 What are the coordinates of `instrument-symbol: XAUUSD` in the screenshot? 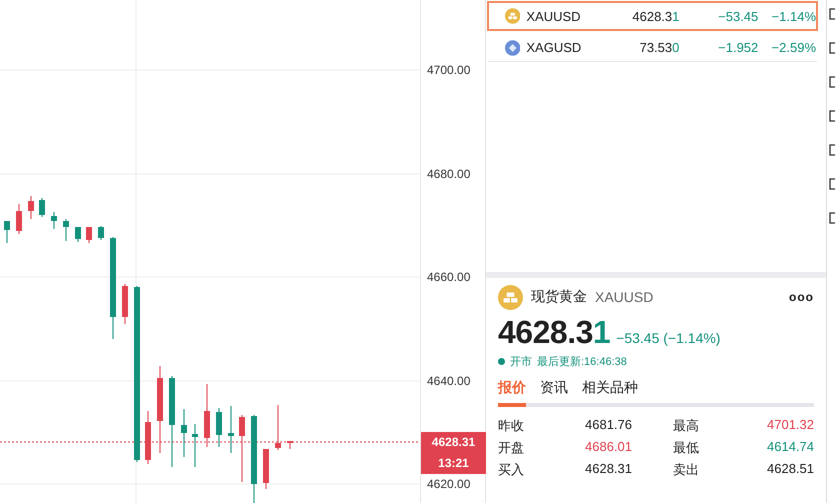 It's located at (624, 297).